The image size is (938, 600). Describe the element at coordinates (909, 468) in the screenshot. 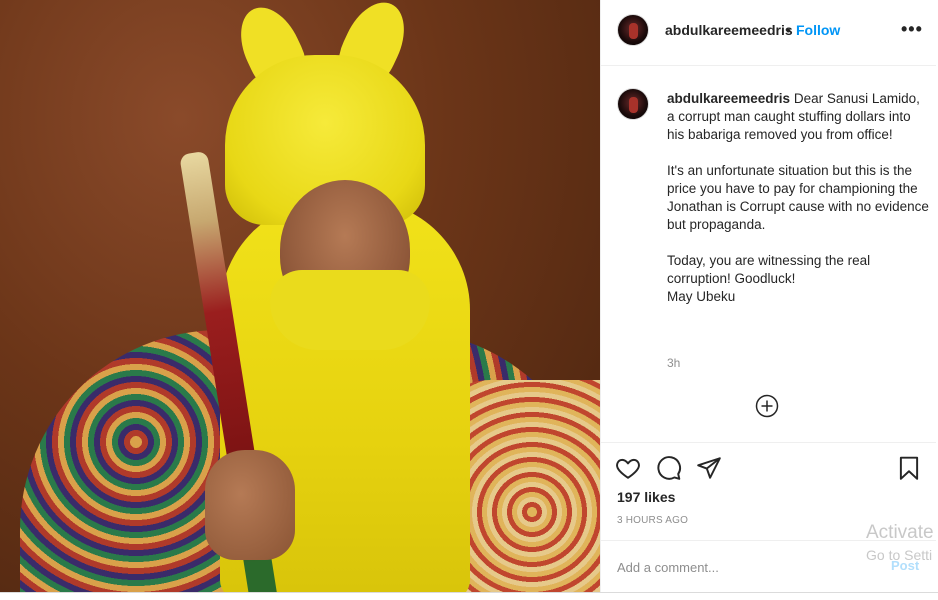

I see `bookmark-icon` at that location.